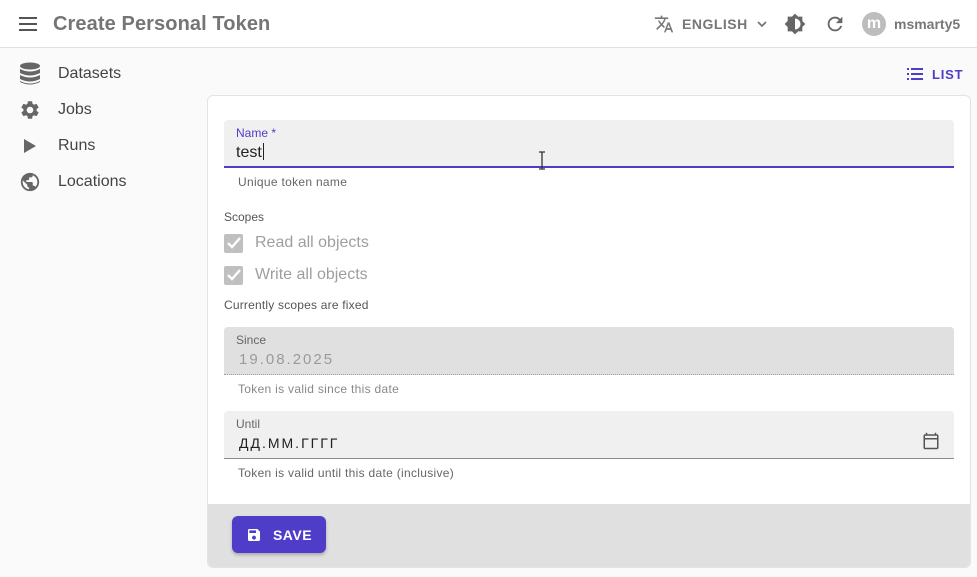 This screenshot has height=577, width=977. What do you see at coordinates (287, 359) in the screenshot?
I see `since-input: 19.08.2025` at bounding box center [287, 359].